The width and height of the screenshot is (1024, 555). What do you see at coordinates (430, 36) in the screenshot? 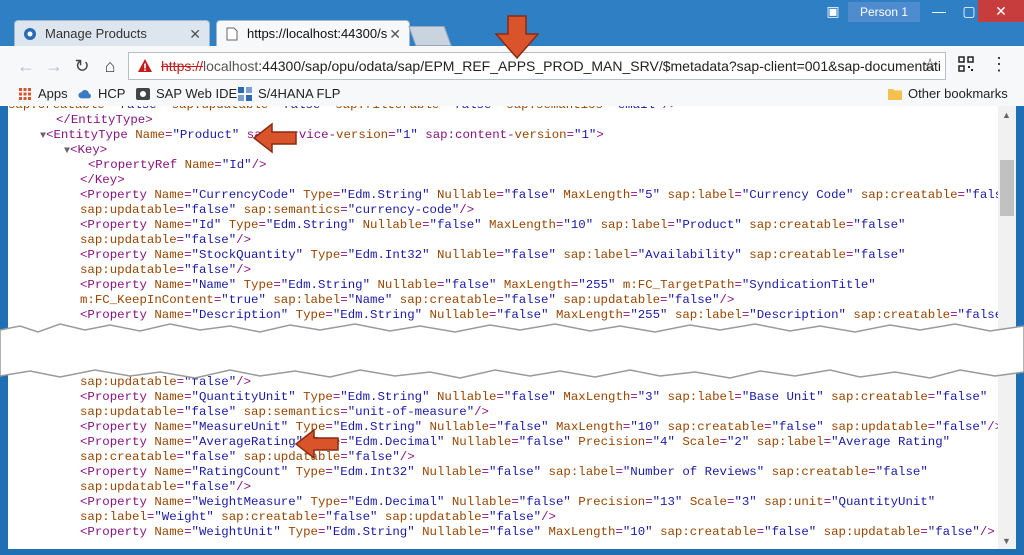
I see `new-tab-button` at bounding box center [430, 36].